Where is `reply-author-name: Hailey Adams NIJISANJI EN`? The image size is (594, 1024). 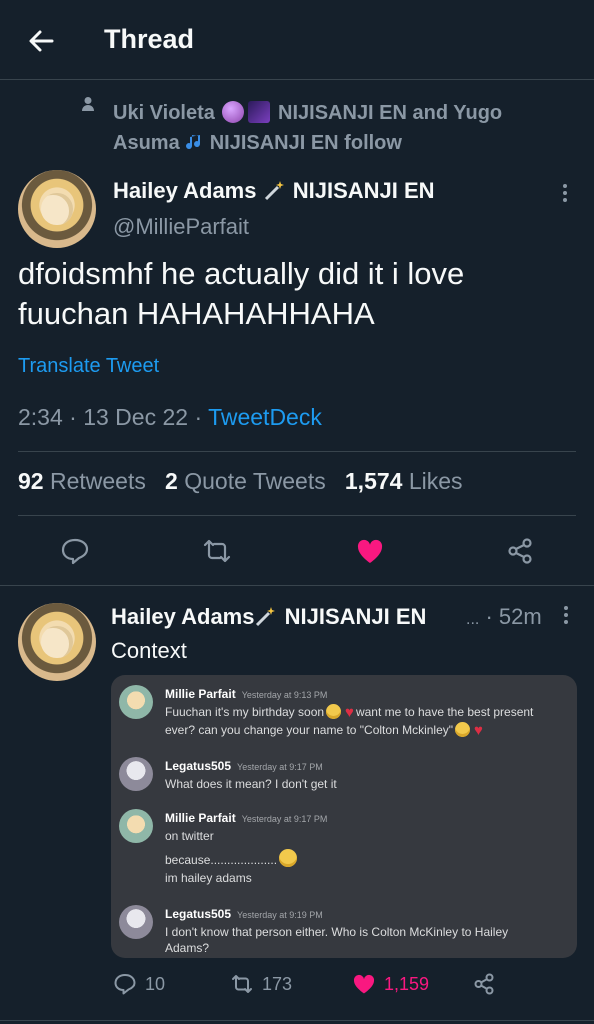 reply-author-name: Hailey Adams NIJISANJI EN is located at coordinates (268, 617).